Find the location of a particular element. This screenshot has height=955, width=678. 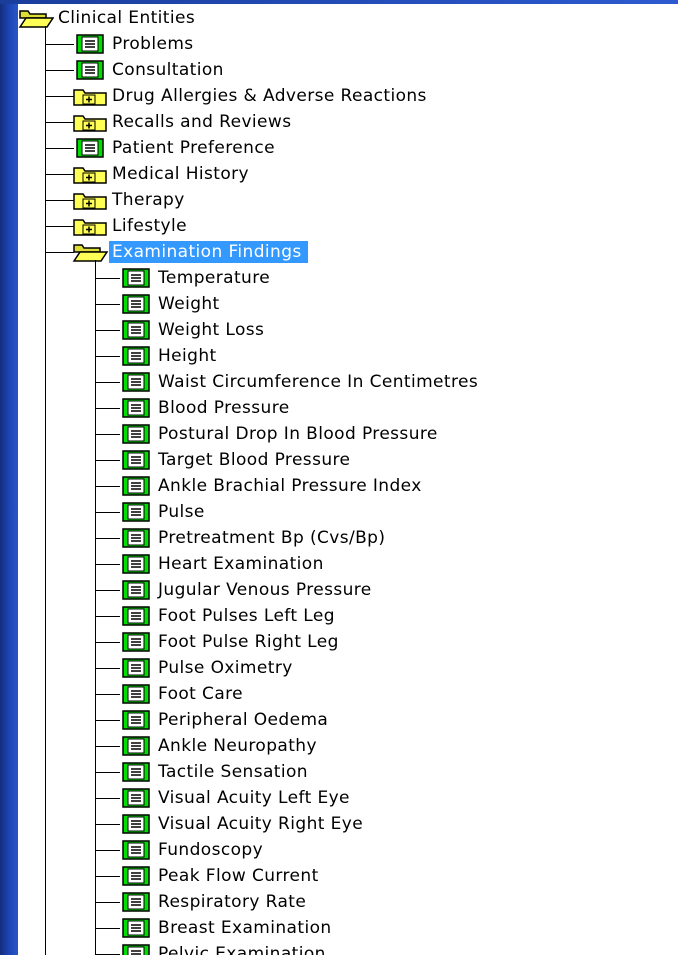

folder-open-icon is located at coordinates (90, 252).